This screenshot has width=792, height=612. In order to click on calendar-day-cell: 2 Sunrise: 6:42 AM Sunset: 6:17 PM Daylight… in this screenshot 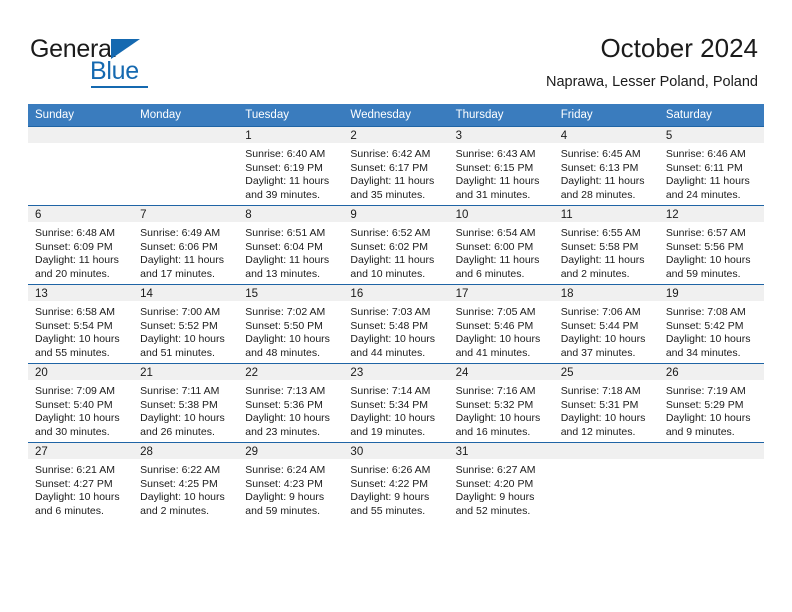, I will do `click(396, 166)`.